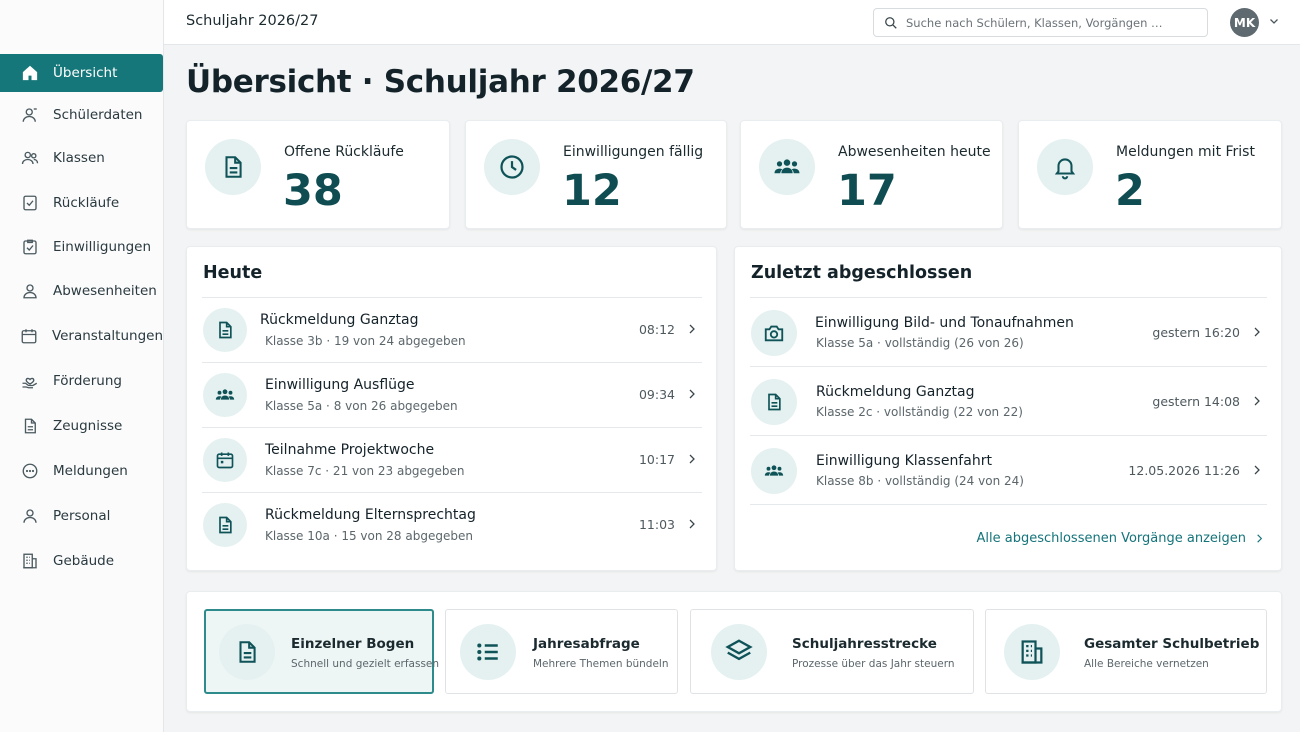 This screenshot has height=732, width=1300. What do you see at coordinates (739, 652) in the screenshot?
I see `layers-icon` at bounding box center [739, 652].